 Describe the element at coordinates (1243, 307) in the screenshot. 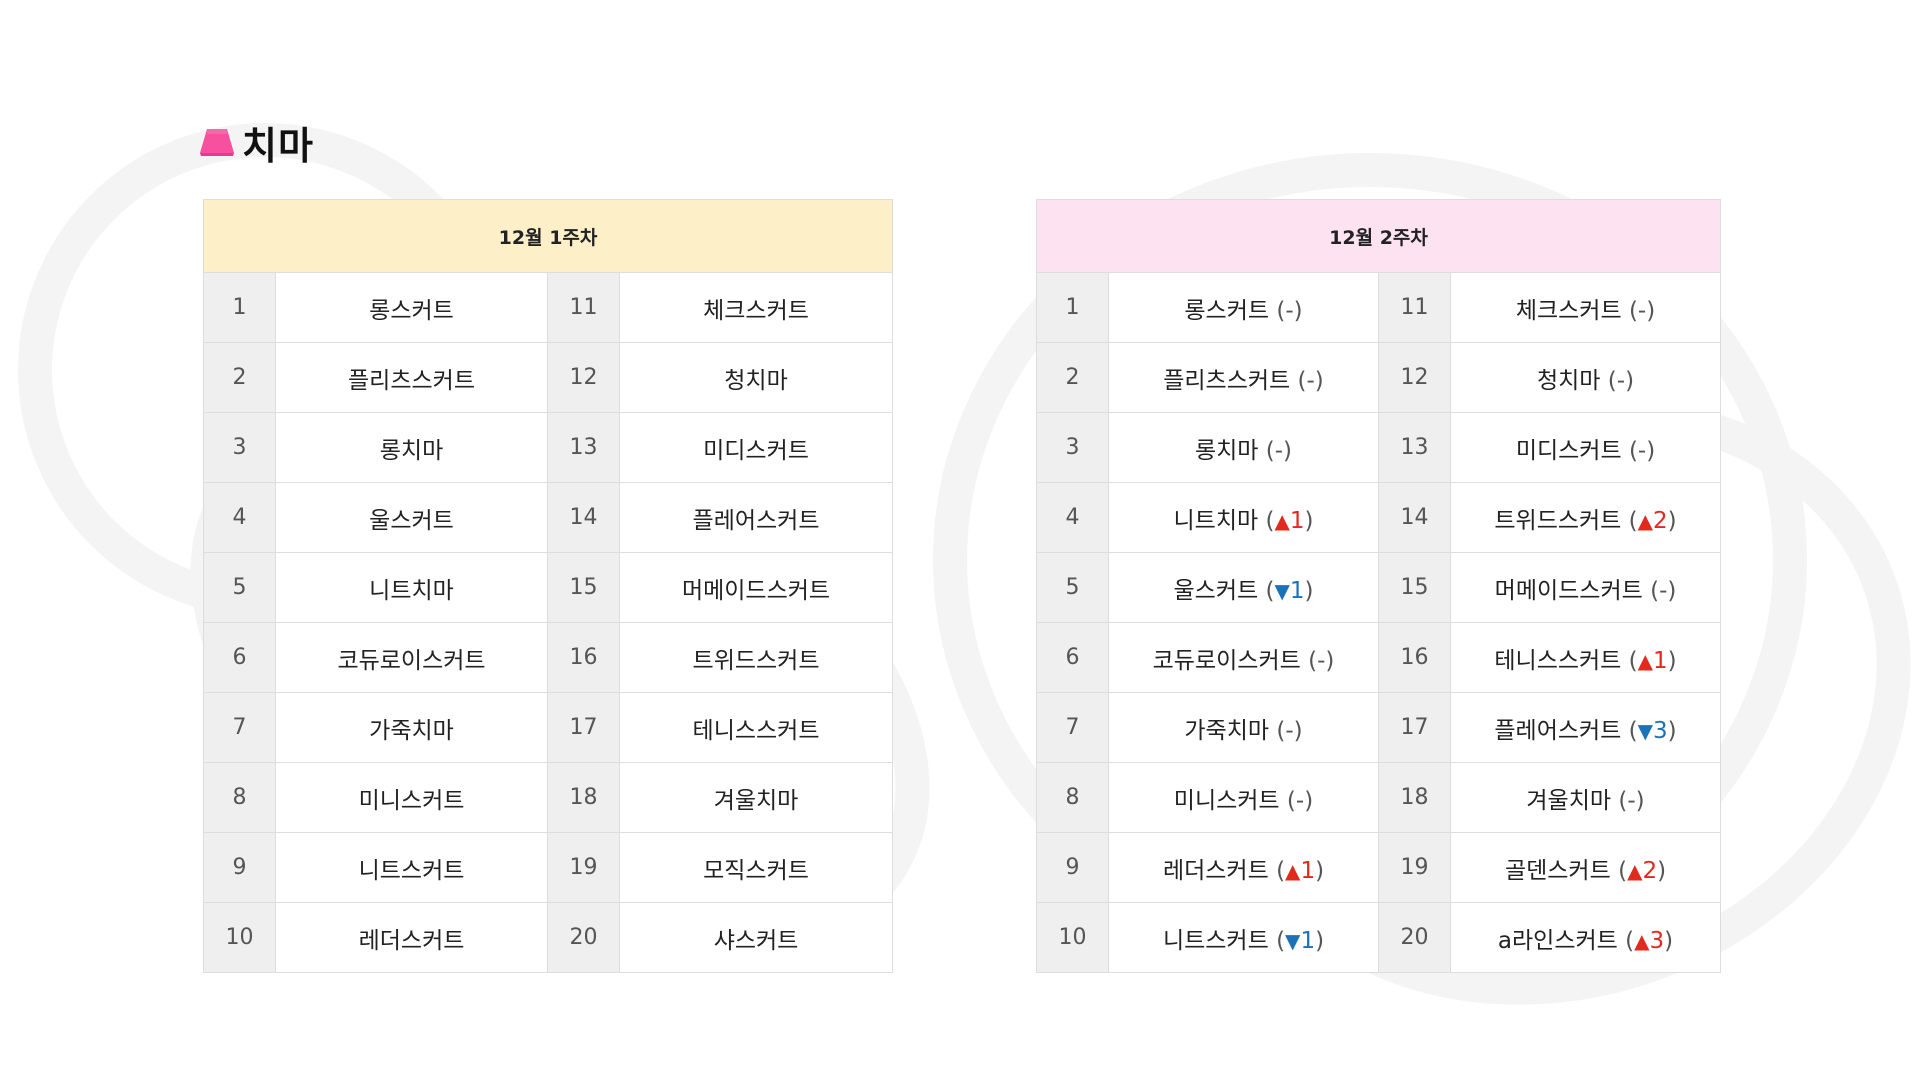

I see `keyword-cell: 롱스커트 (-)` at that location.